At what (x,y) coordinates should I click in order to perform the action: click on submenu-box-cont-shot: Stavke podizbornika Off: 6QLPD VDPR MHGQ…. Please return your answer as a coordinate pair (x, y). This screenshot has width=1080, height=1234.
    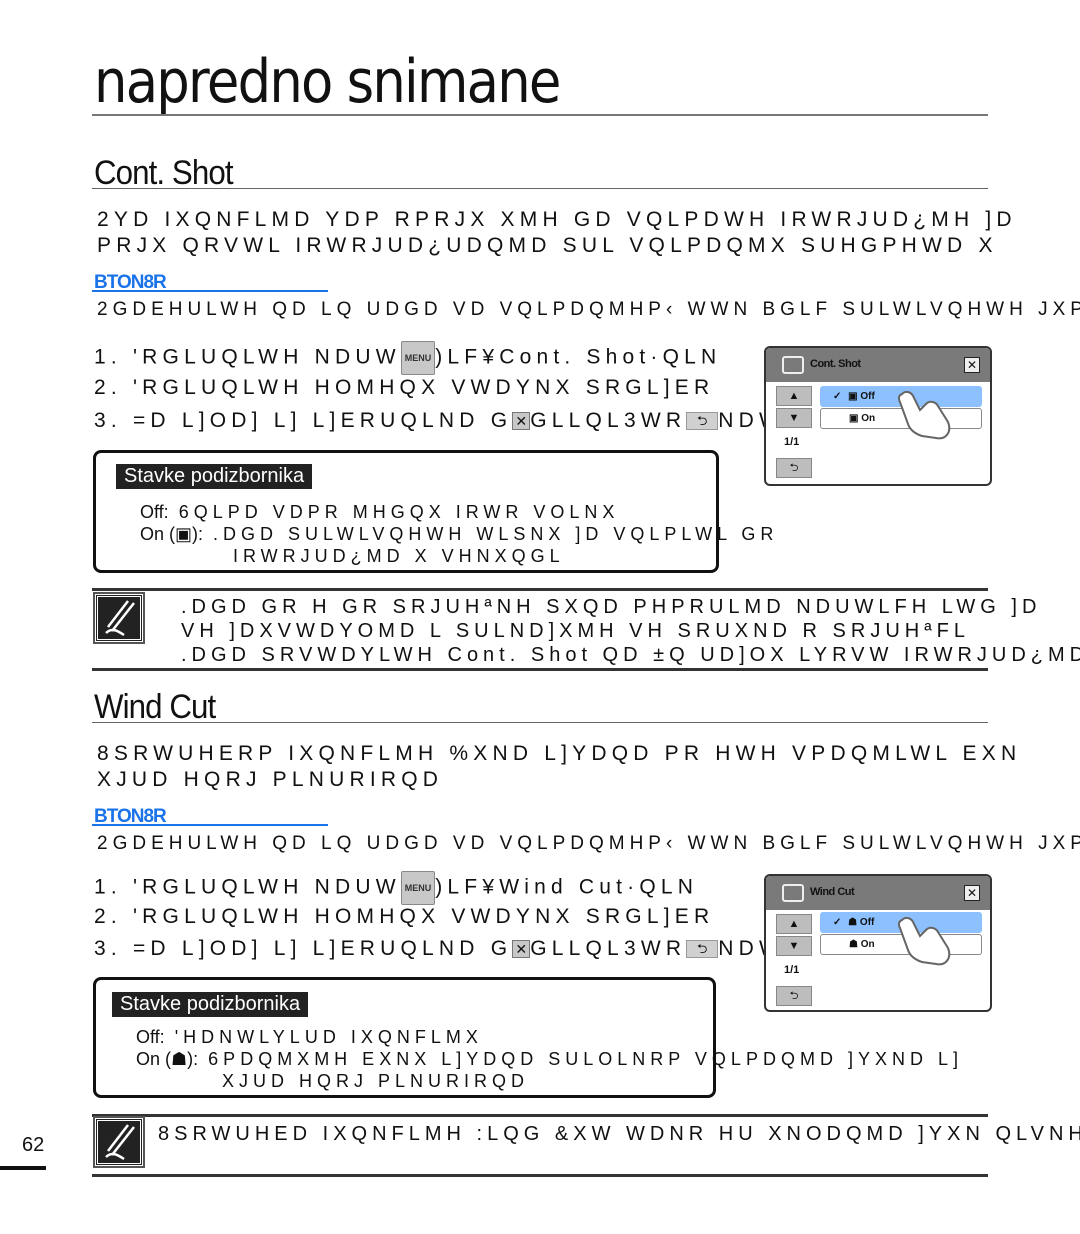
    Looking at the image, I should click on (433, 511).